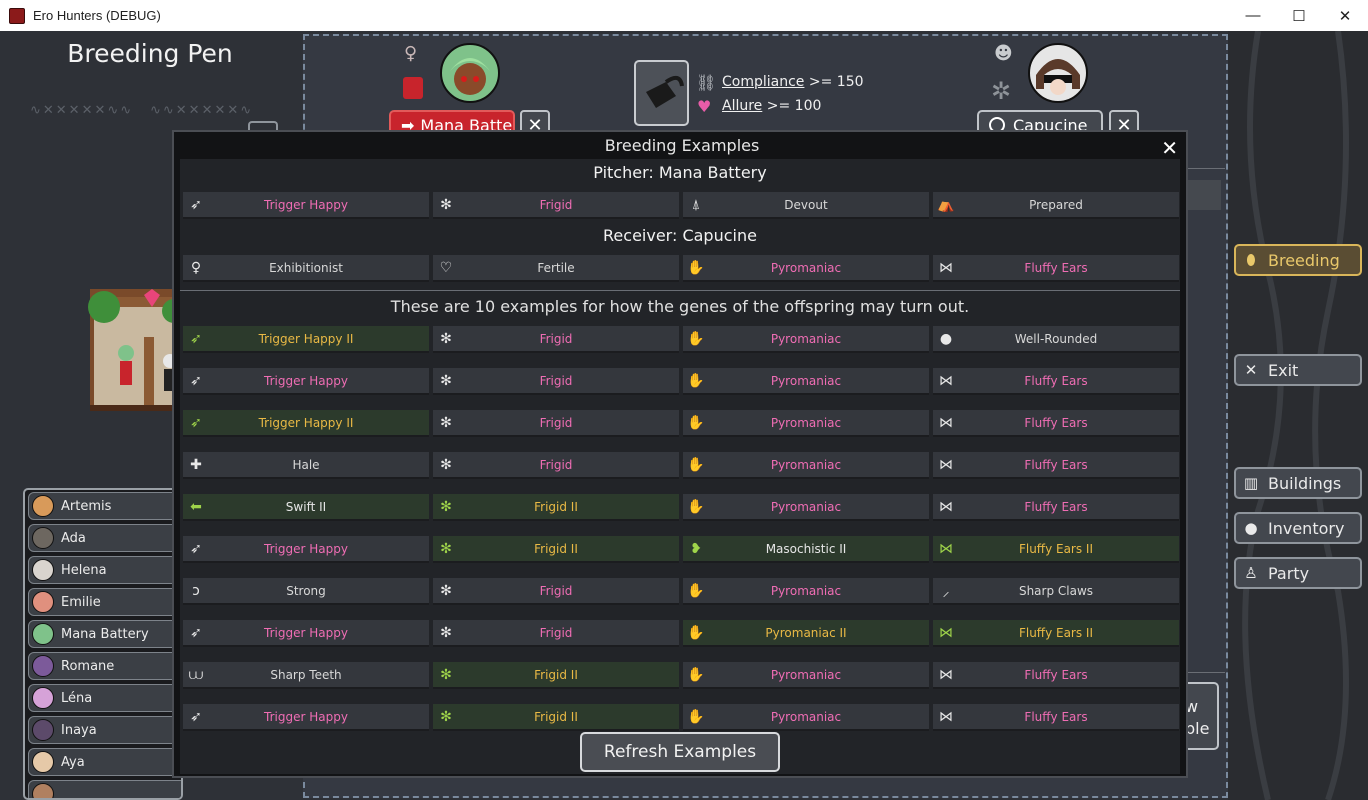 The image size is (1368, 800). What do you see at coordinates (661, 93) in the screenshot?
I see `breeding-tool-slot` at bounding box center [661, 93].